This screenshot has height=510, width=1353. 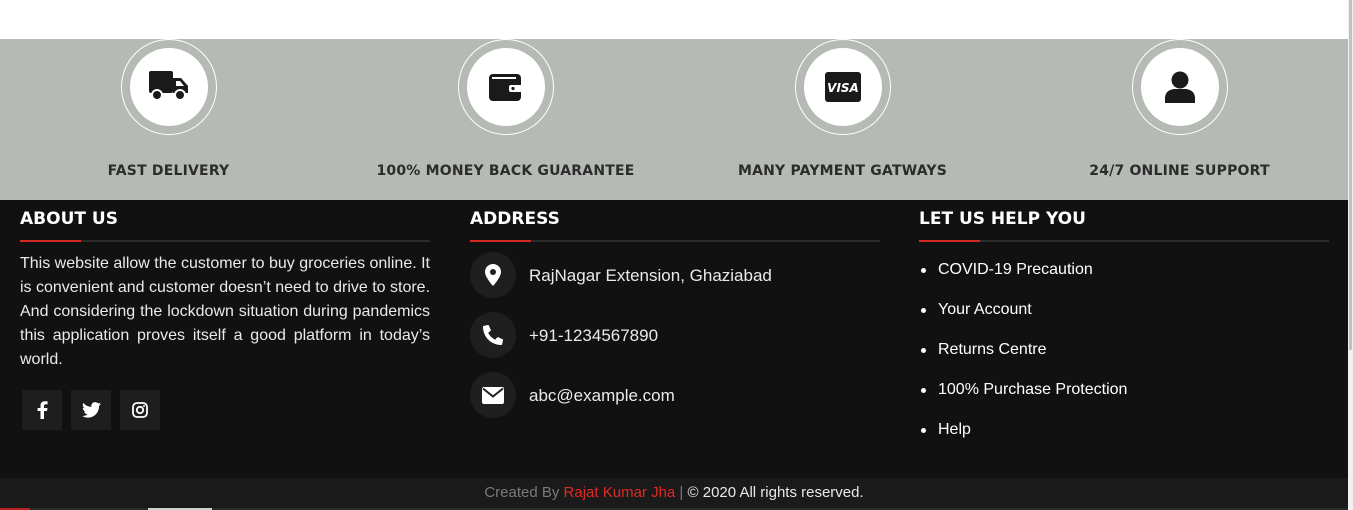 I want to click on feature-icon-ring: VISA, so click(x=843, y=87).